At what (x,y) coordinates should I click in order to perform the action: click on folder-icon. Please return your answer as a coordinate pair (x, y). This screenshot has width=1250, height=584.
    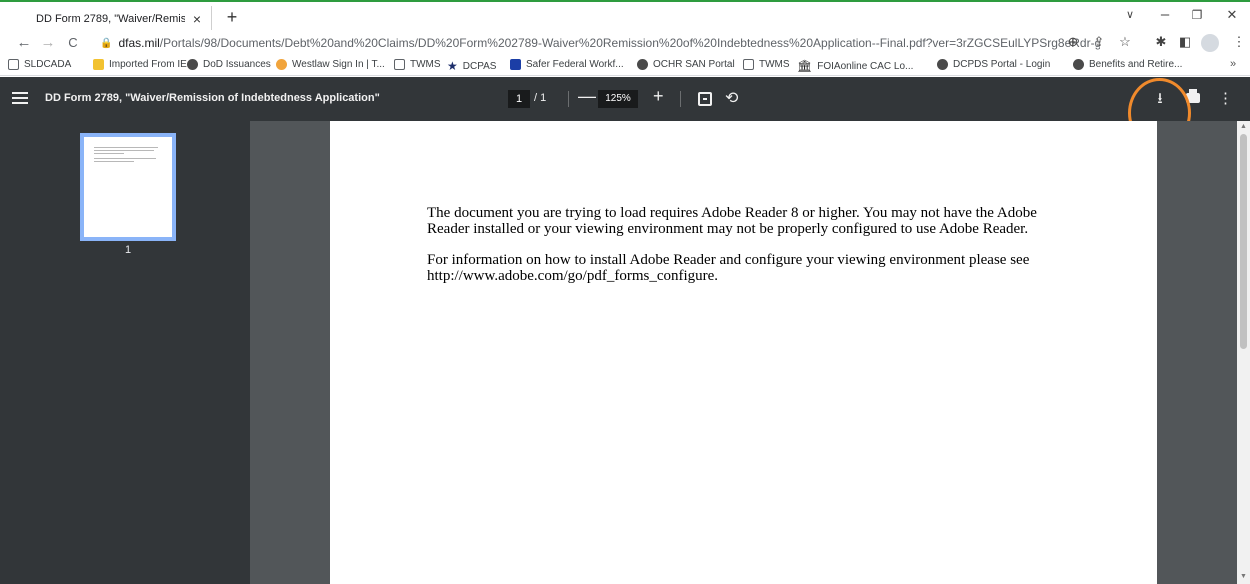
    Looking at the image, I should click on (98, 64).